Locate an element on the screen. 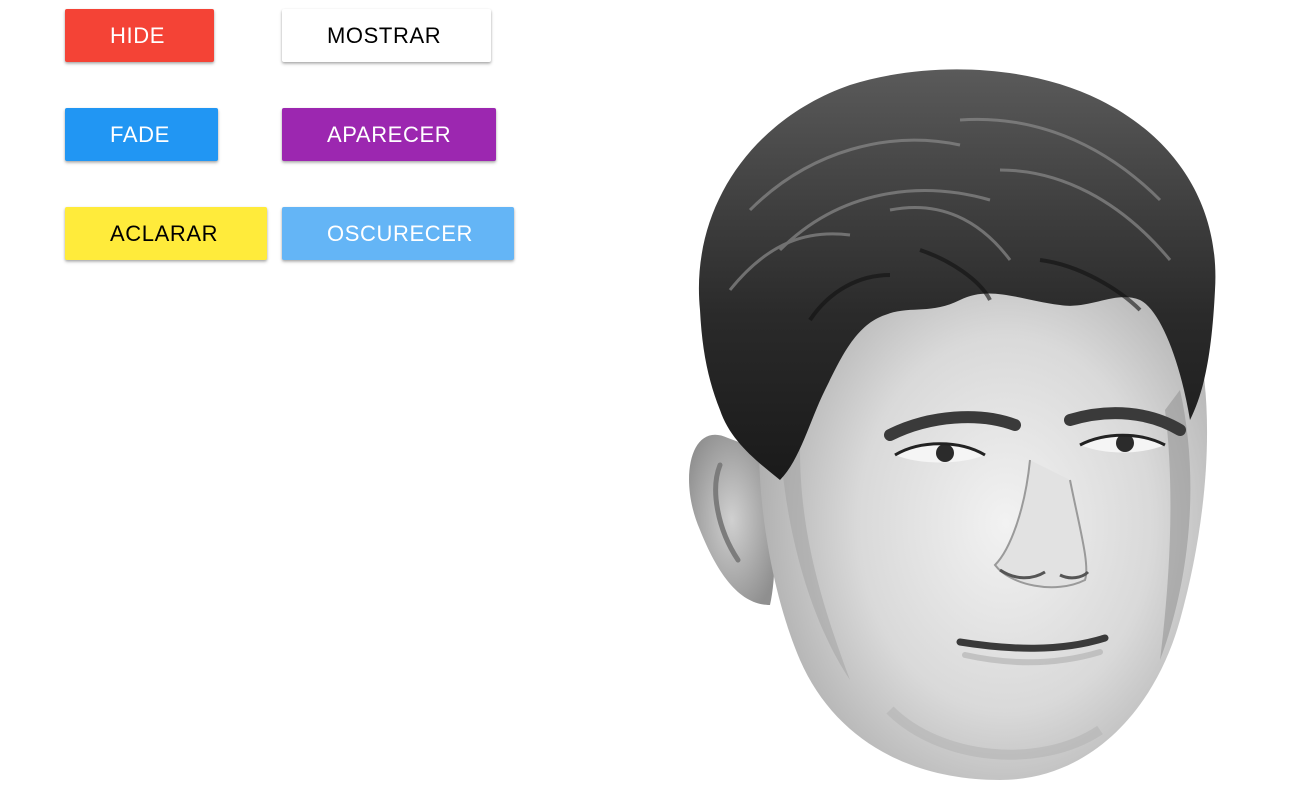  hide-button: HIDE is located at coordinates (139, 35).